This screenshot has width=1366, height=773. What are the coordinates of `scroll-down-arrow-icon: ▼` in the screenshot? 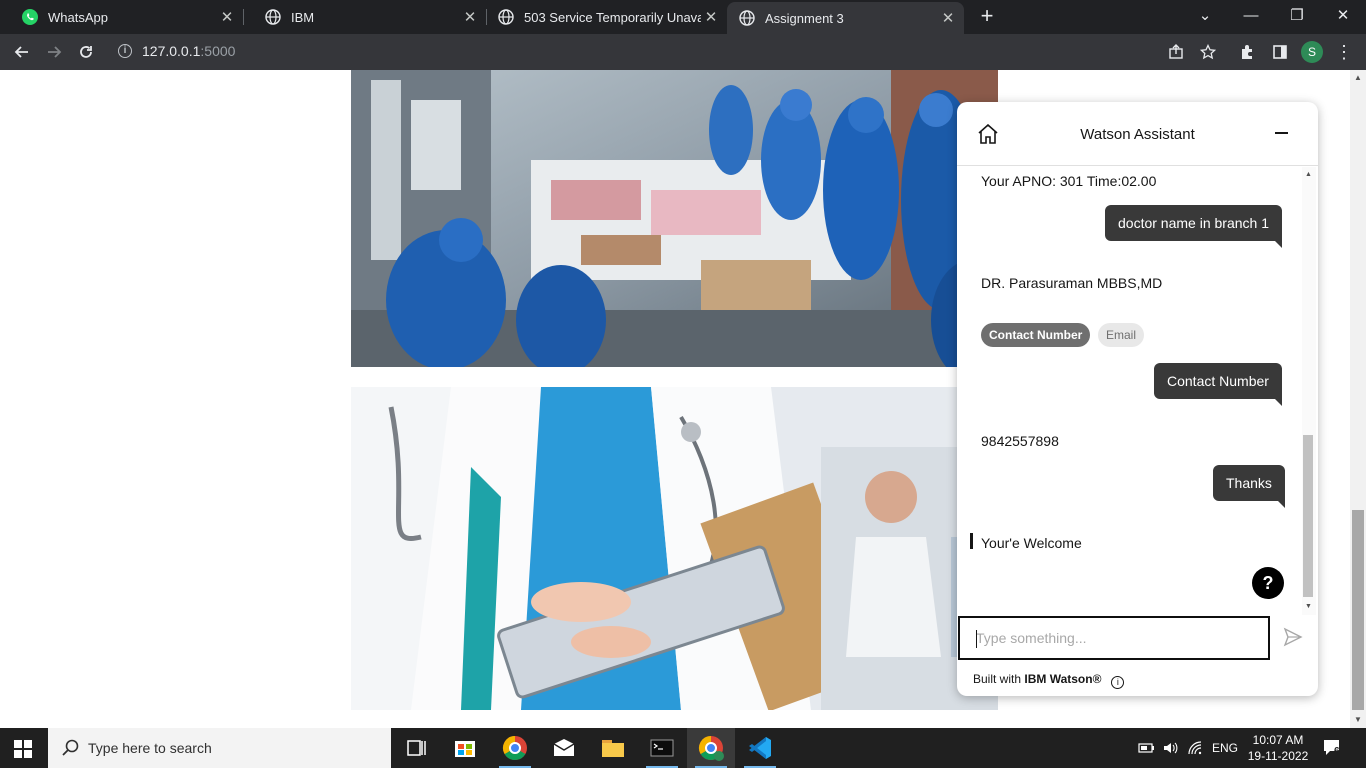 It's located at (1358, 719).